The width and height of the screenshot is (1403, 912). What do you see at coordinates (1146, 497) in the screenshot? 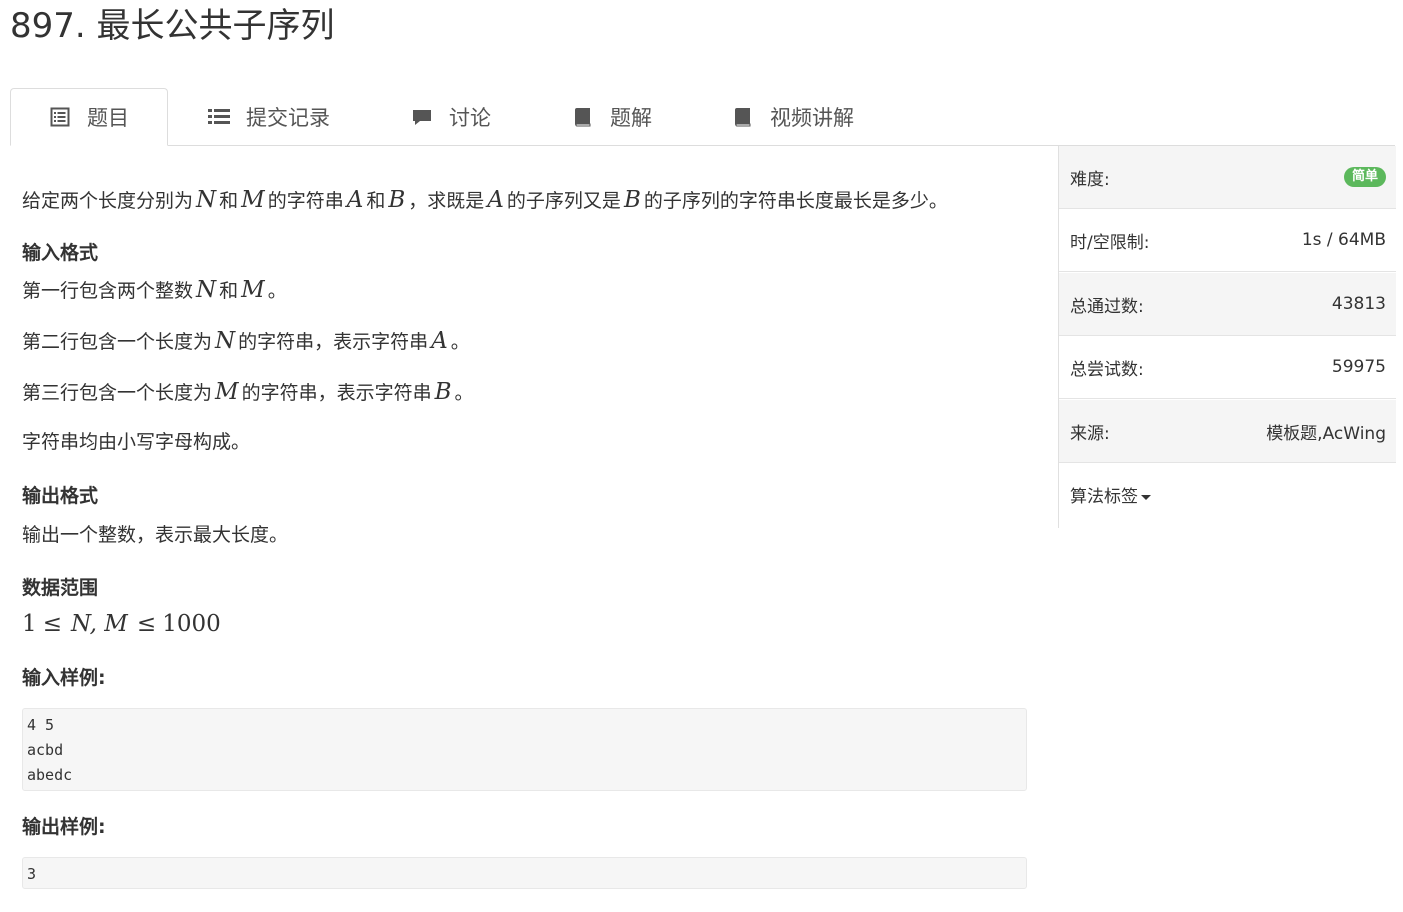
I see `caret-down-icon` at bounding box center [1146, 497].